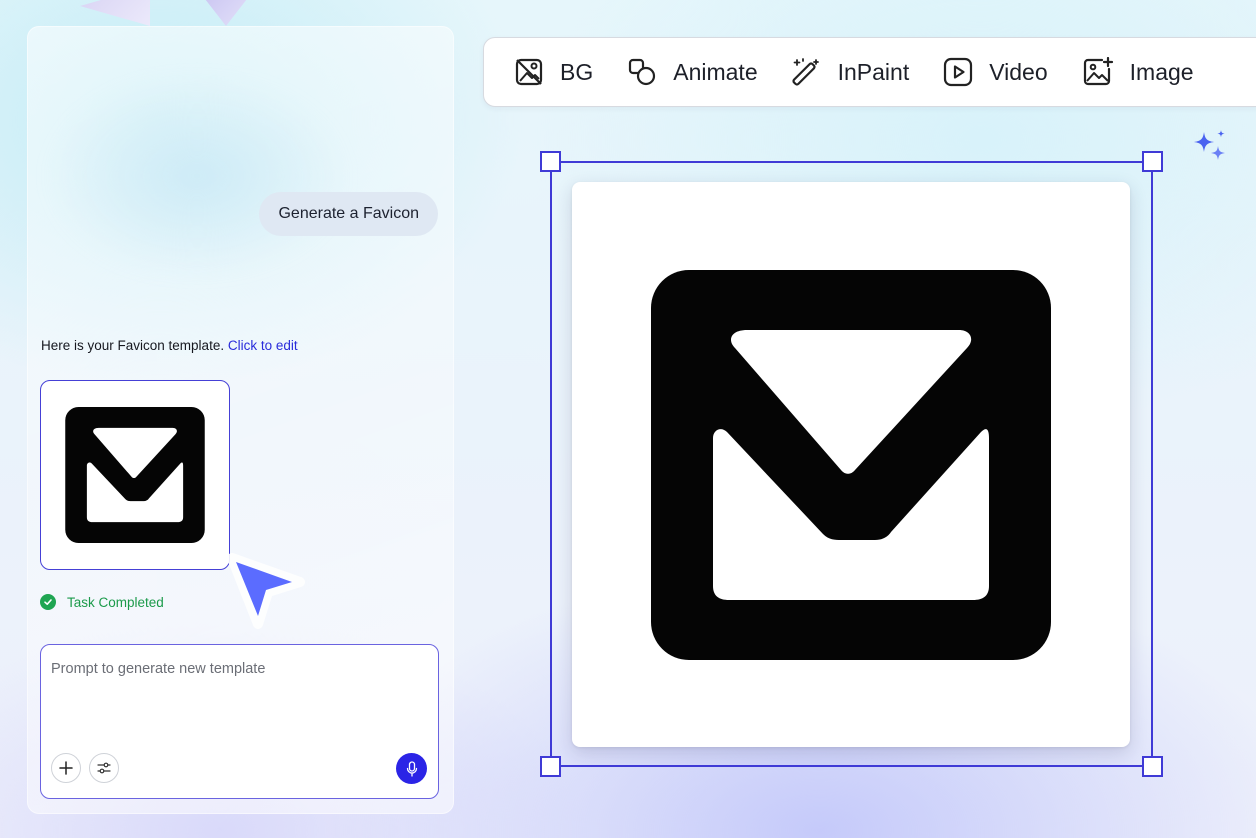  I want to click on mic-button, so click(411, 768).